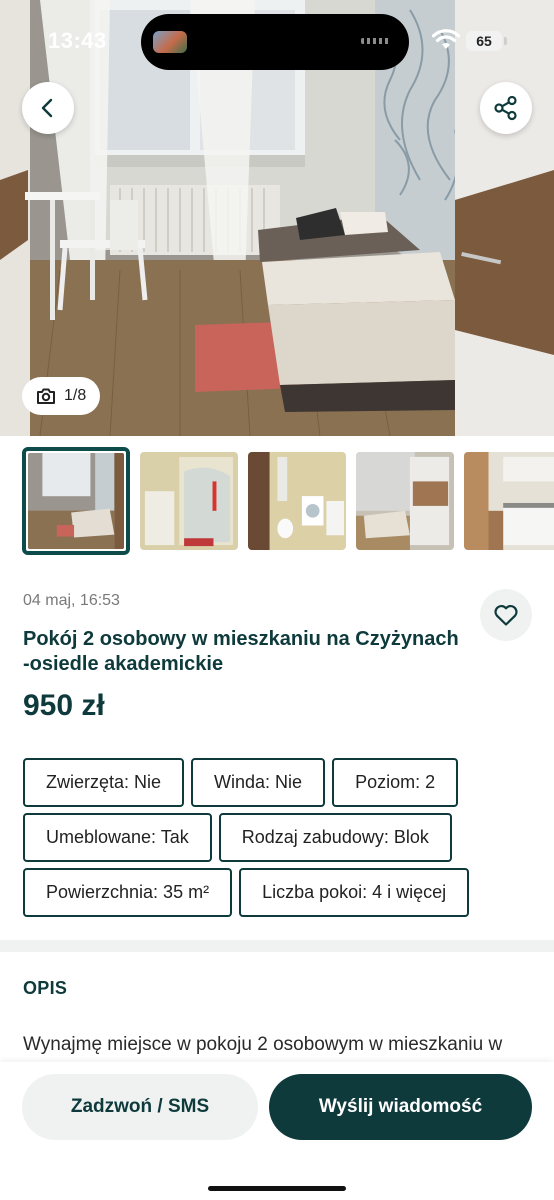 The image size is (554, 1200). I want to click on thumbnail-kitchen-image, so click(509, 501).